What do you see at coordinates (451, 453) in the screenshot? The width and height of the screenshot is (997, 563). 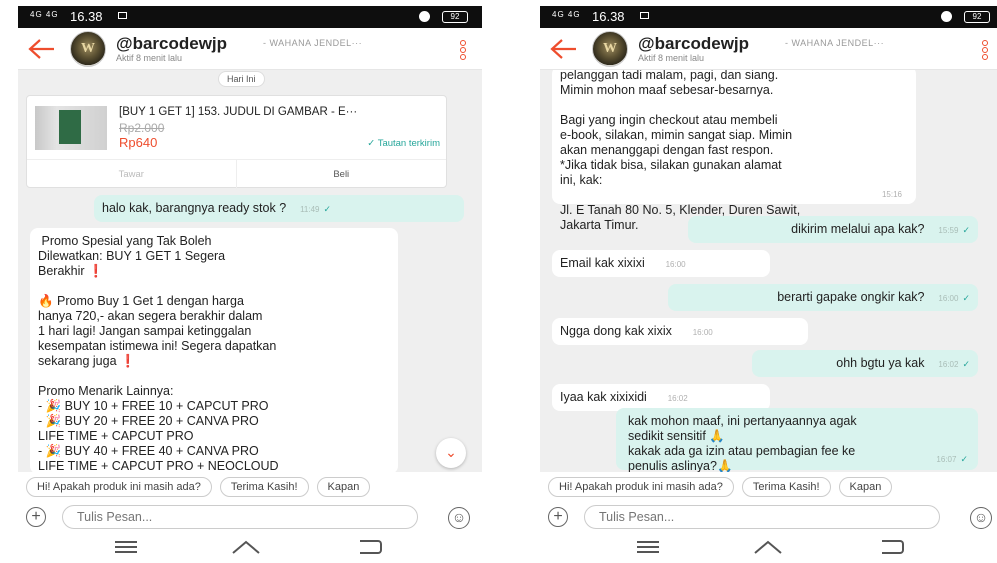 I see `scroll-down-icon: ⌄` at bounding box center [451, 453].